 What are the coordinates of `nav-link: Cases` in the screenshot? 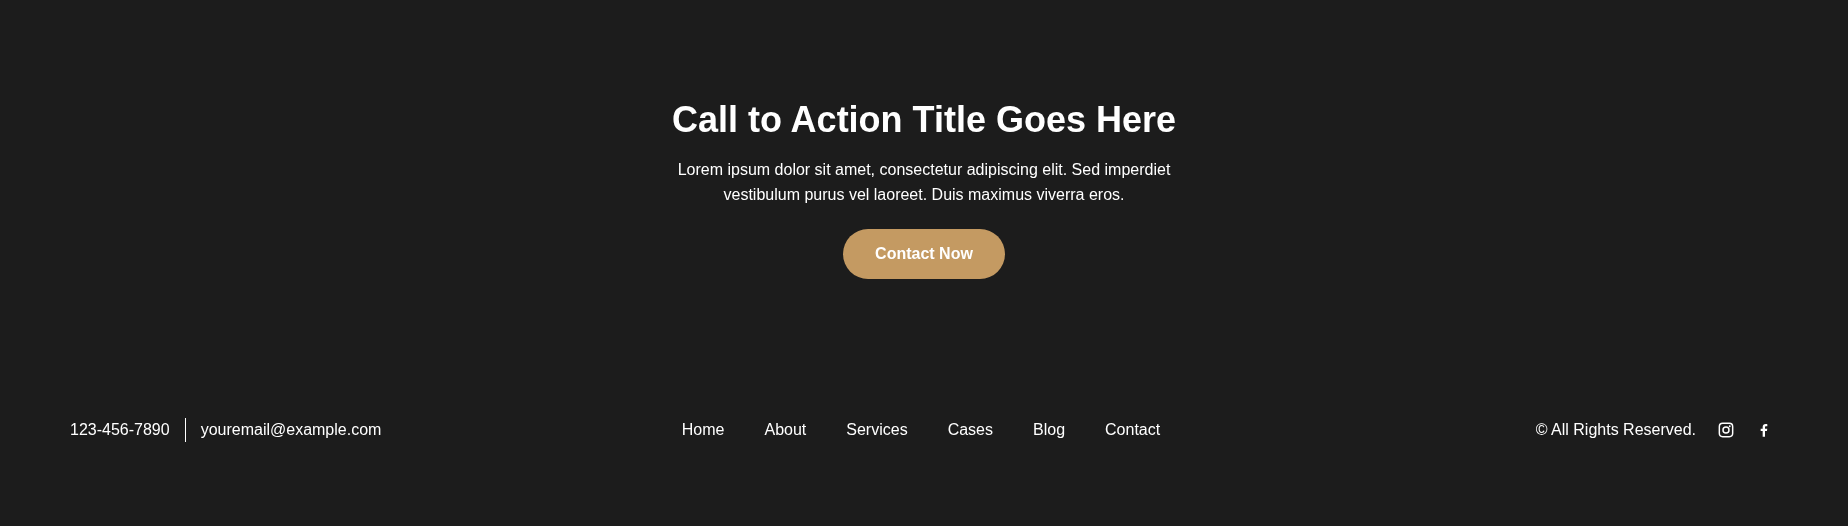 It's located at (970, 430).